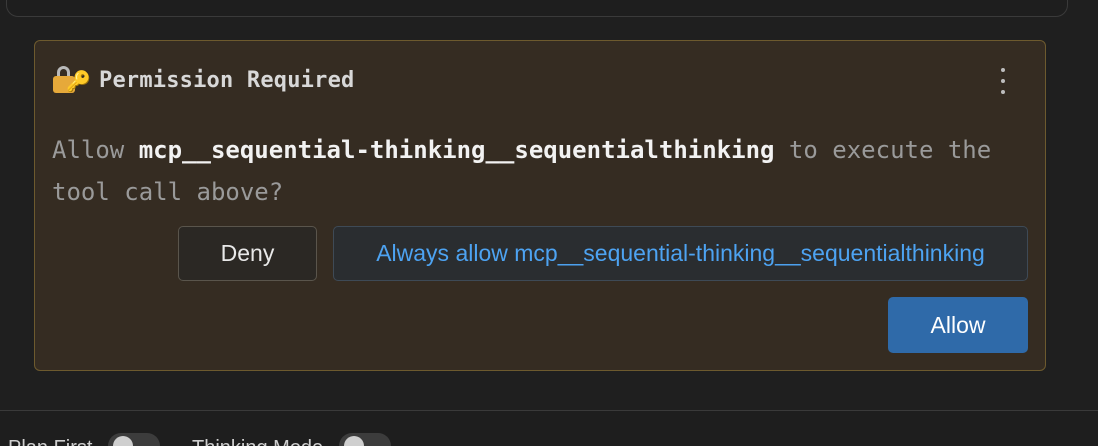 This screenshot has height=446, width=1098. Describe the element at coordinates (1003, 81) in the screenshot. I see `kebab-menu-icon` at that location.